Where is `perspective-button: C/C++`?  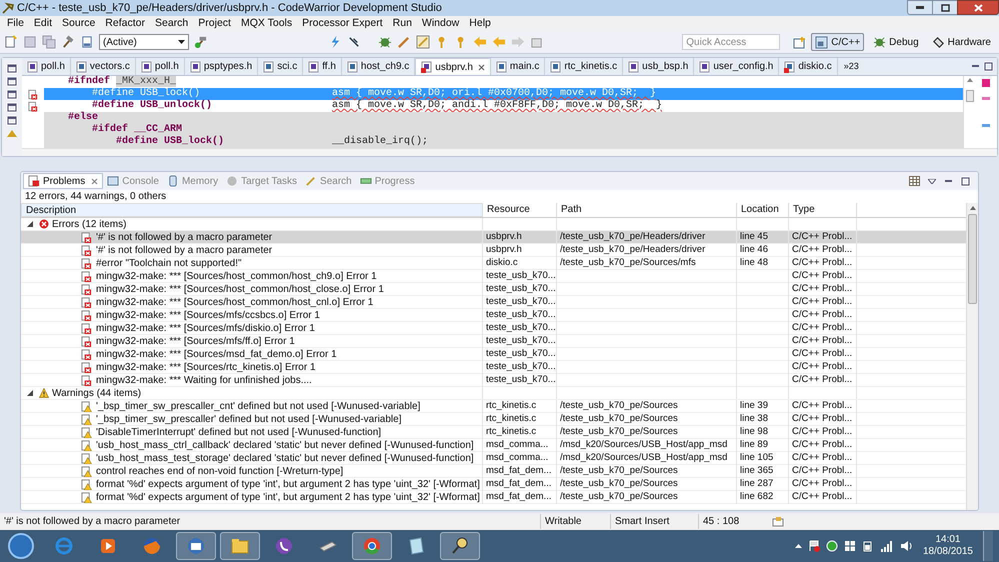
perspective-button: C/C++ is located at coordinates (837, 42).